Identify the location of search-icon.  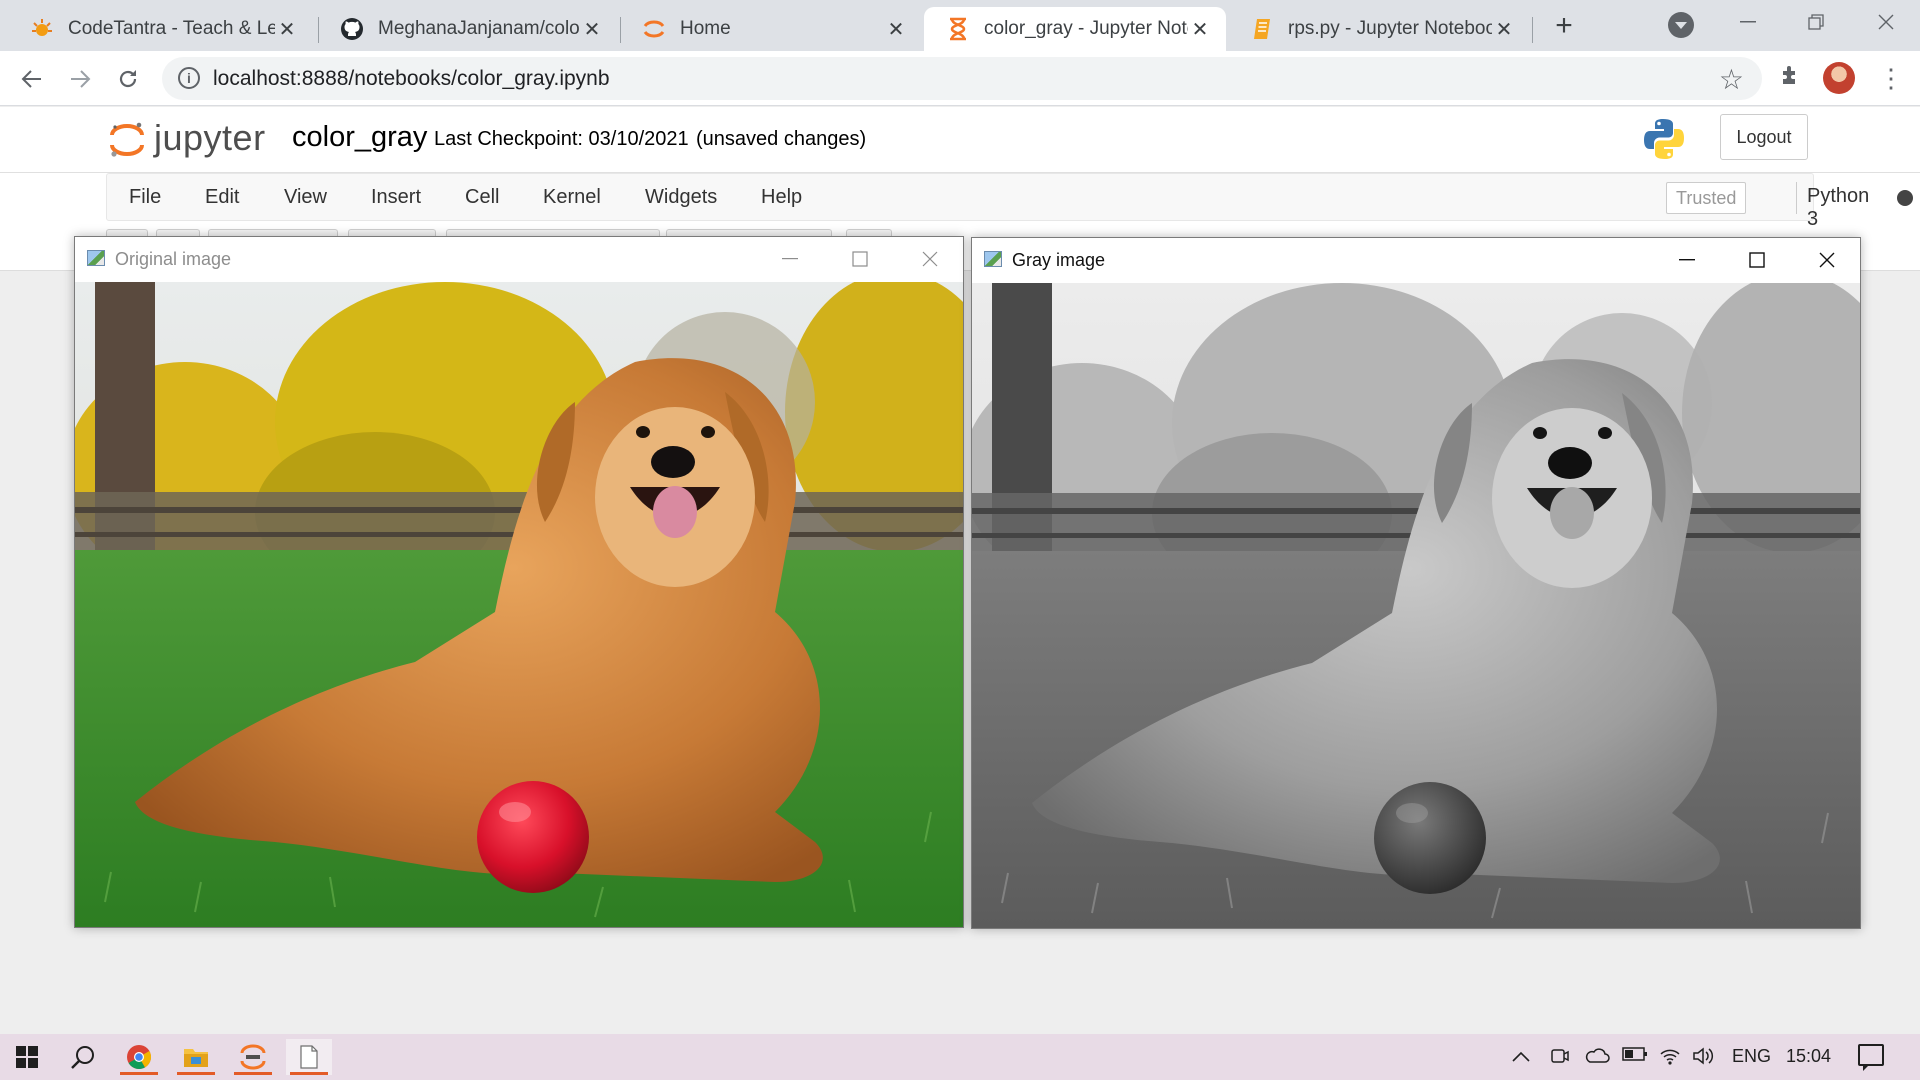
(83, 1057).